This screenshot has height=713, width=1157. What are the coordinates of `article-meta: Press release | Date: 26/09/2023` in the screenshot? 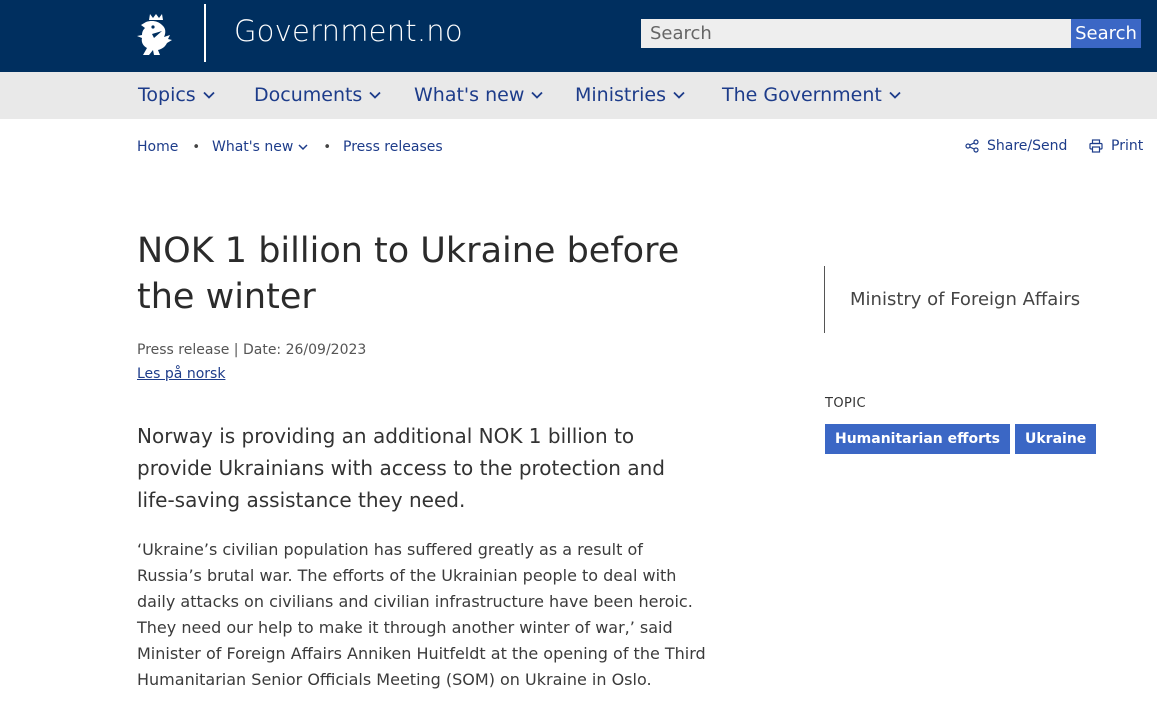 It's located at (252, 350).